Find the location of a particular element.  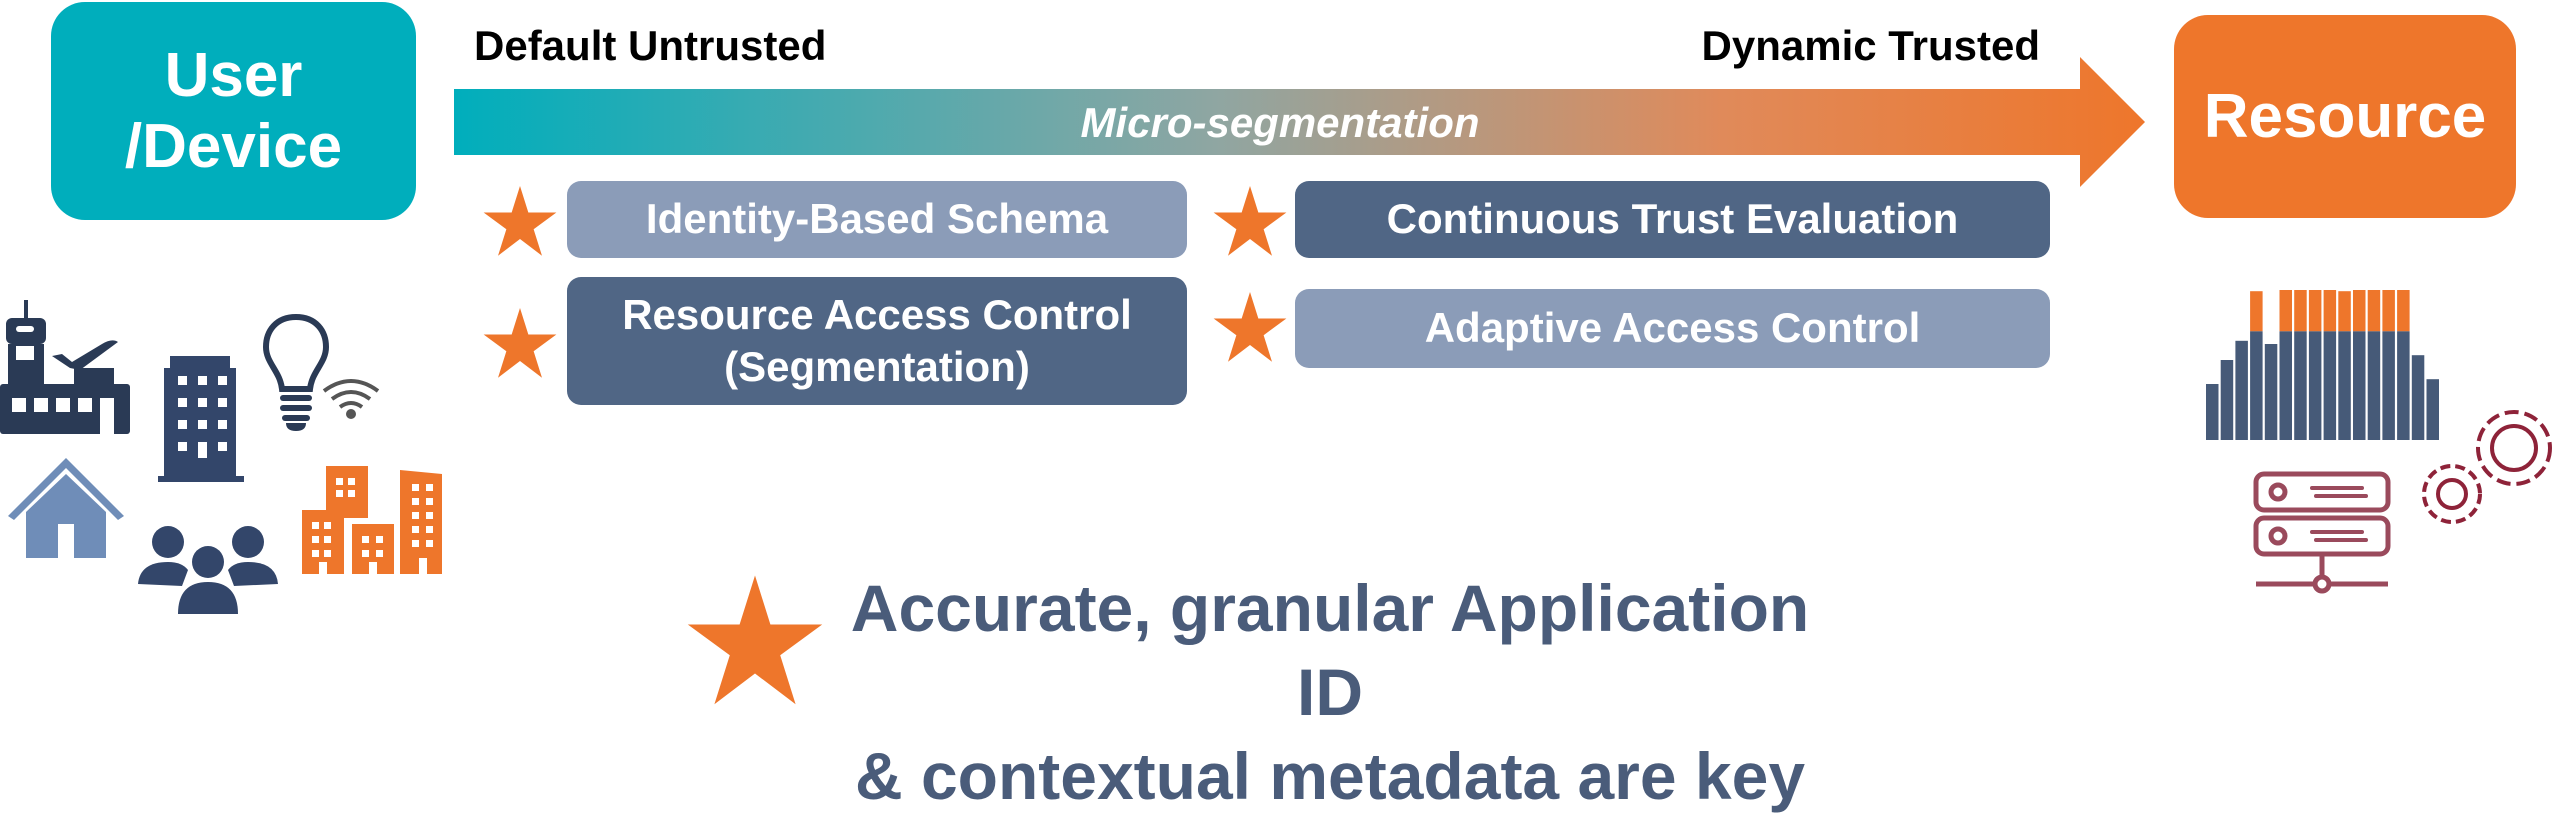

resource-box: Resource is located at coordinates (2345, 116).